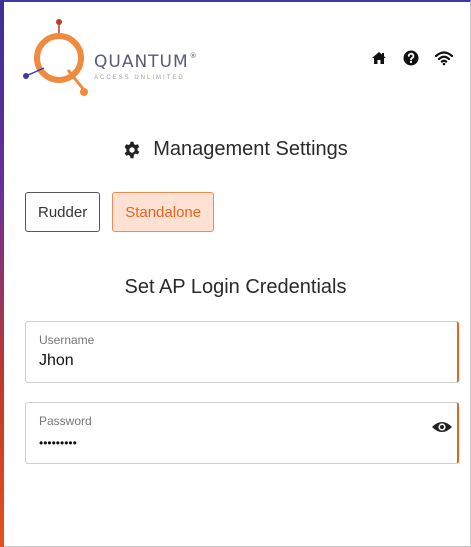 Image resolution: width=471 pixels, height=547 pixels. Describe the element at coordinates (444, 58) in the screenshot. I see `wifi-icon` at that location.